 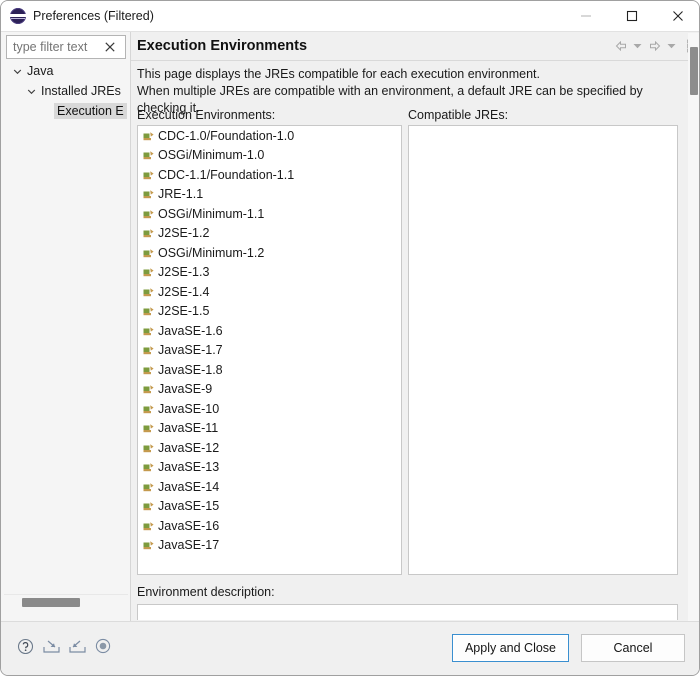 What do you see at coordinates (188, 428) in the screenshot?
I see `list-item-label: JavaSE-11` at bounding box center [188, 428].